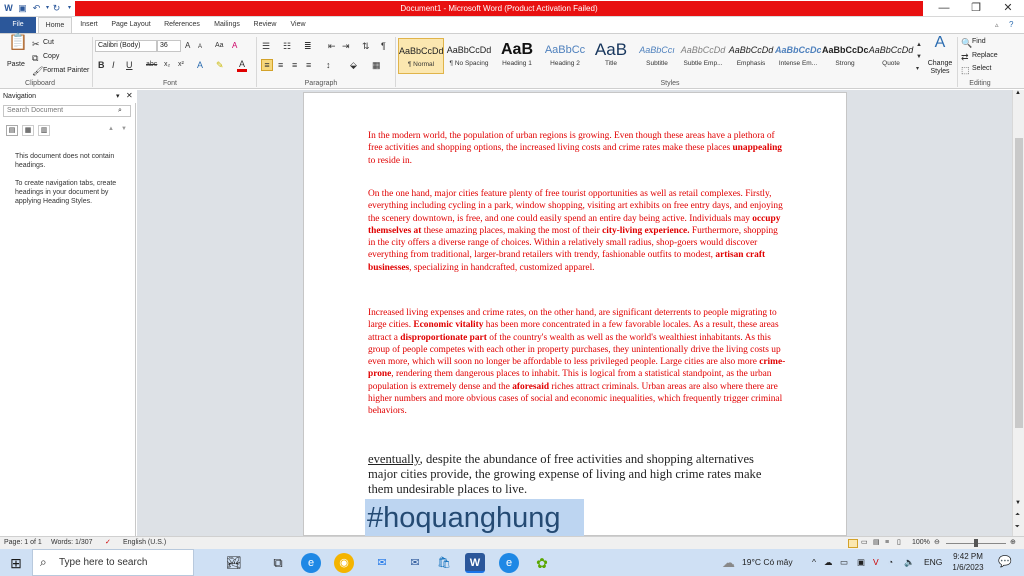 The image size is (1024, 576). I want to click on font-family-select: Calibri (Body), so click(126, 46).